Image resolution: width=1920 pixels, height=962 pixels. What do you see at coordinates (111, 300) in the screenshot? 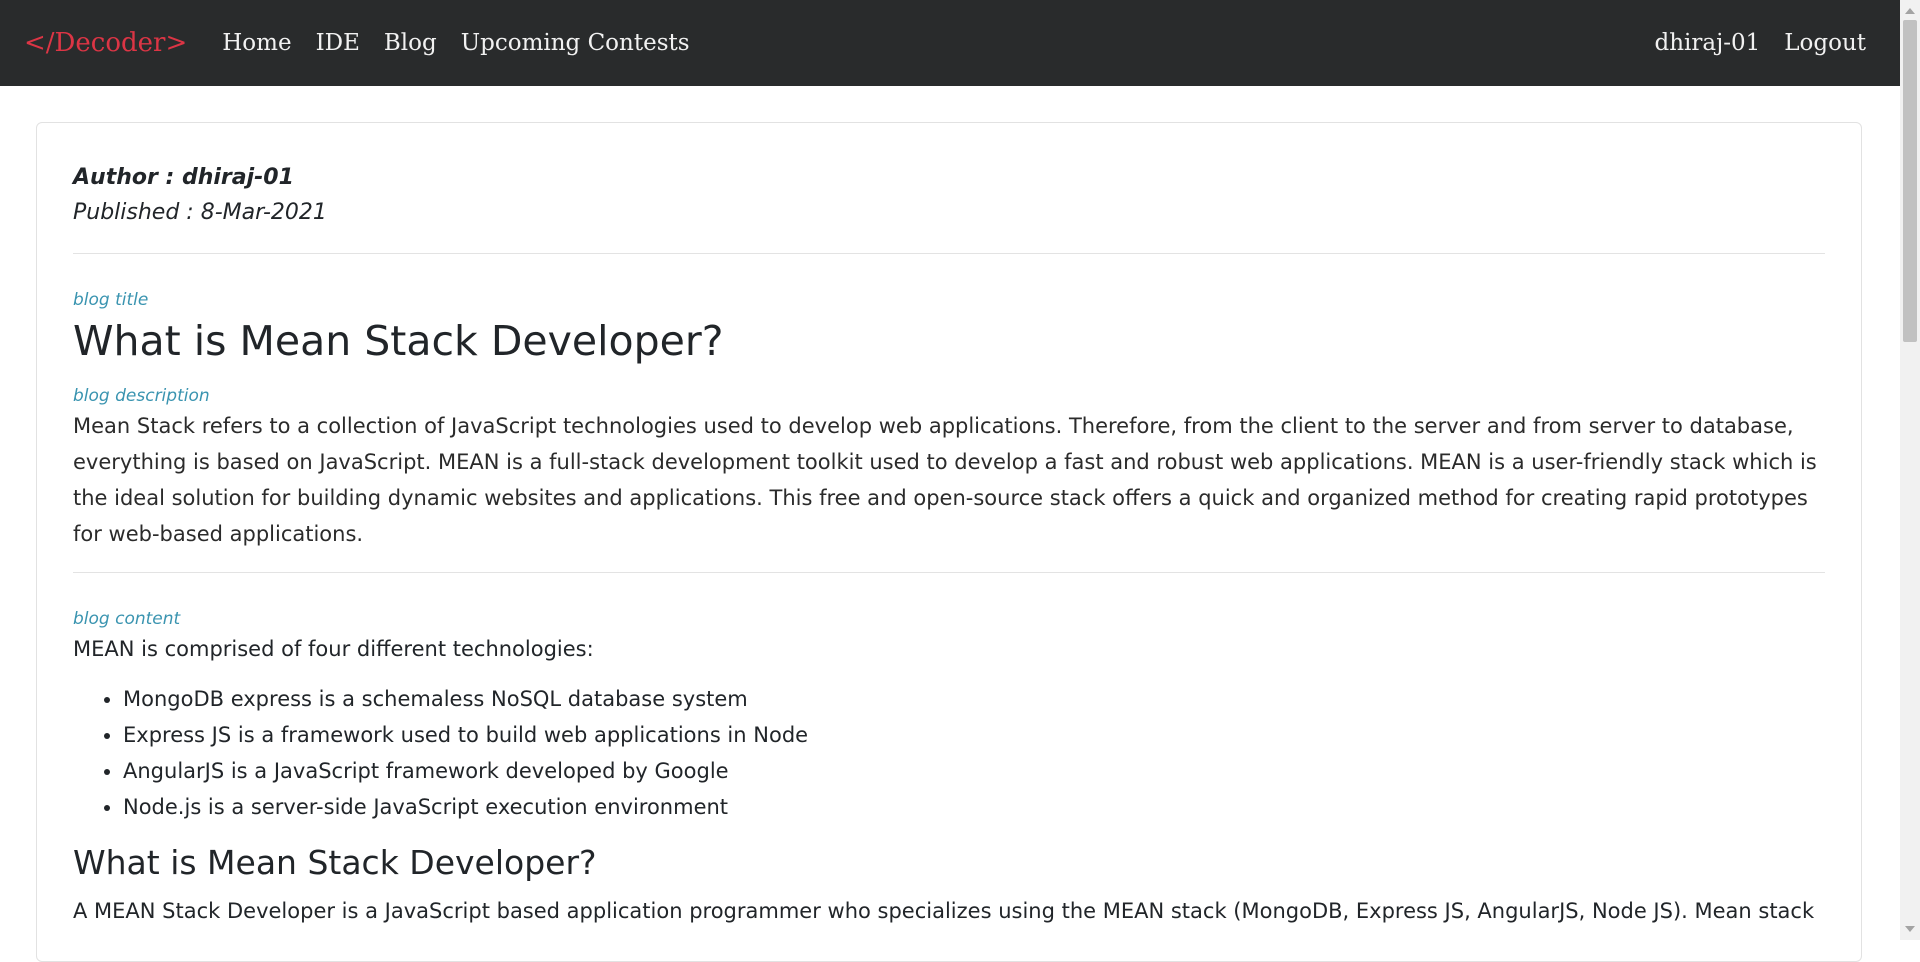
I see `blog-title-label: blog title` at bounding box center [111, 300].